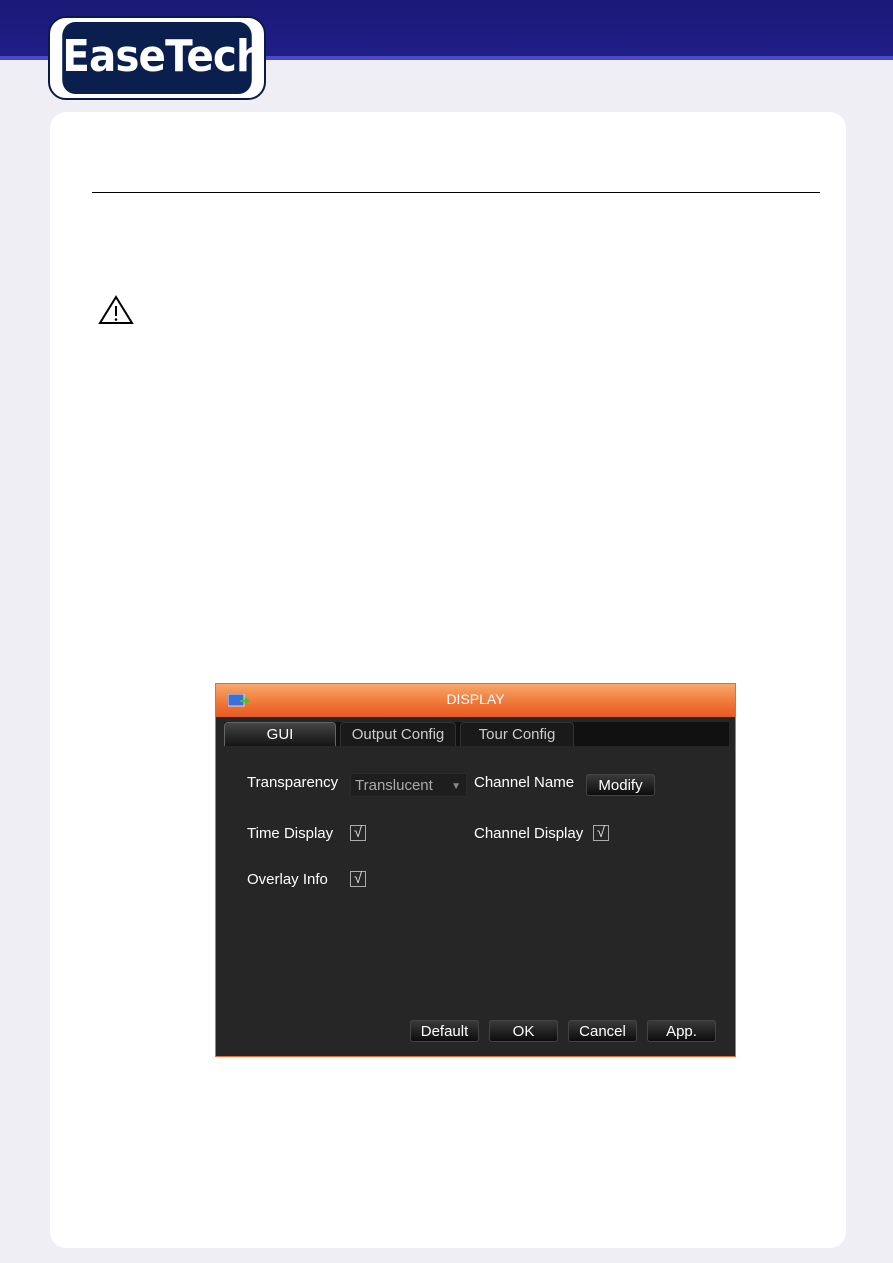 The height and width of the screenshot is (1263, 893). Describe the element at coordinates (602, 1031) in the screenshot. I see `cancel-button: Cancel` at that location.